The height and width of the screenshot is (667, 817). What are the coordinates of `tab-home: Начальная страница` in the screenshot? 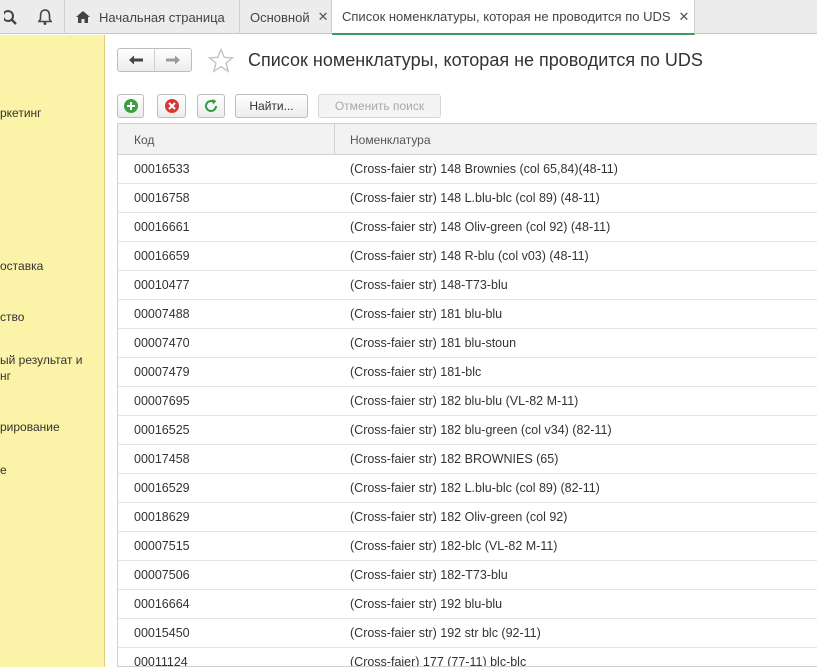 It's located at (152, 17).